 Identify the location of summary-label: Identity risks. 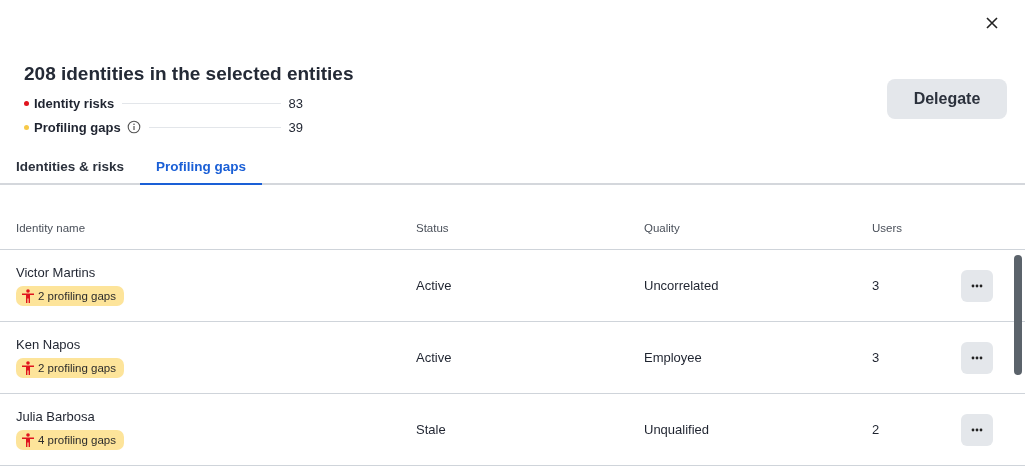
(74, 103).